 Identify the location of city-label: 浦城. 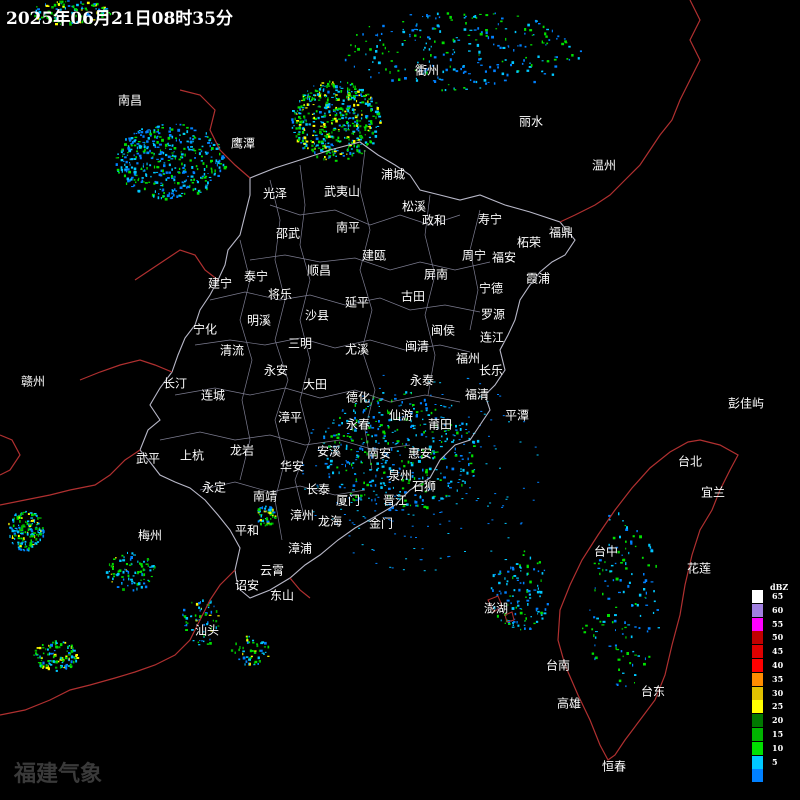
(393, 174).